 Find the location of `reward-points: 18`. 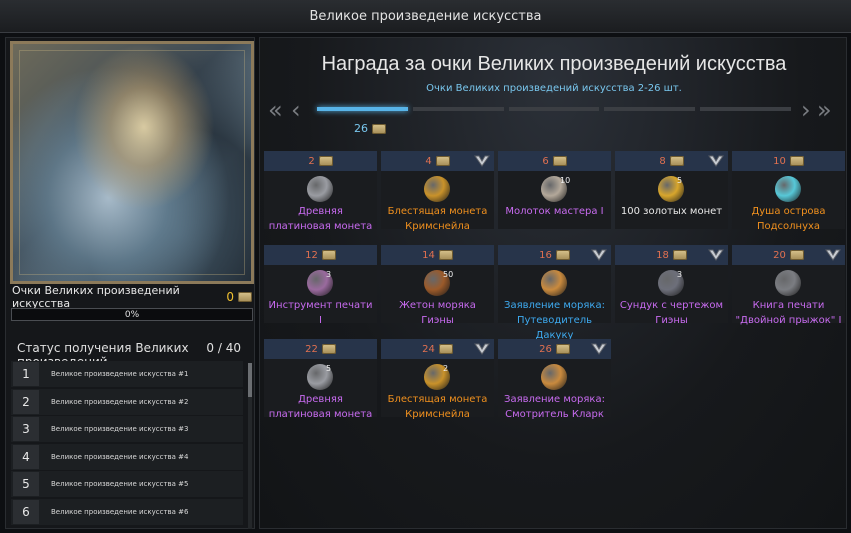

reward-points: 18 is located at coordinates (662, 255).